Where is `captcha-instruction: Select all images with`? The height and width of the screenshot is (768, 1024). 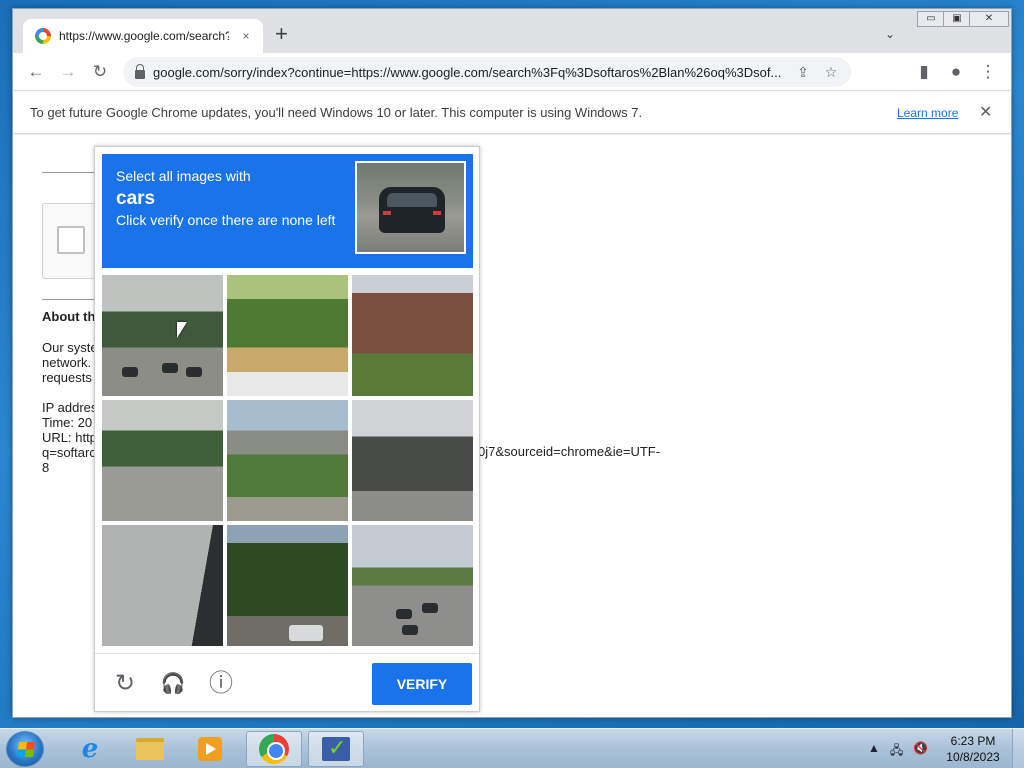 captcha-instruction: Select all images with is located at coordinates (183, 176).